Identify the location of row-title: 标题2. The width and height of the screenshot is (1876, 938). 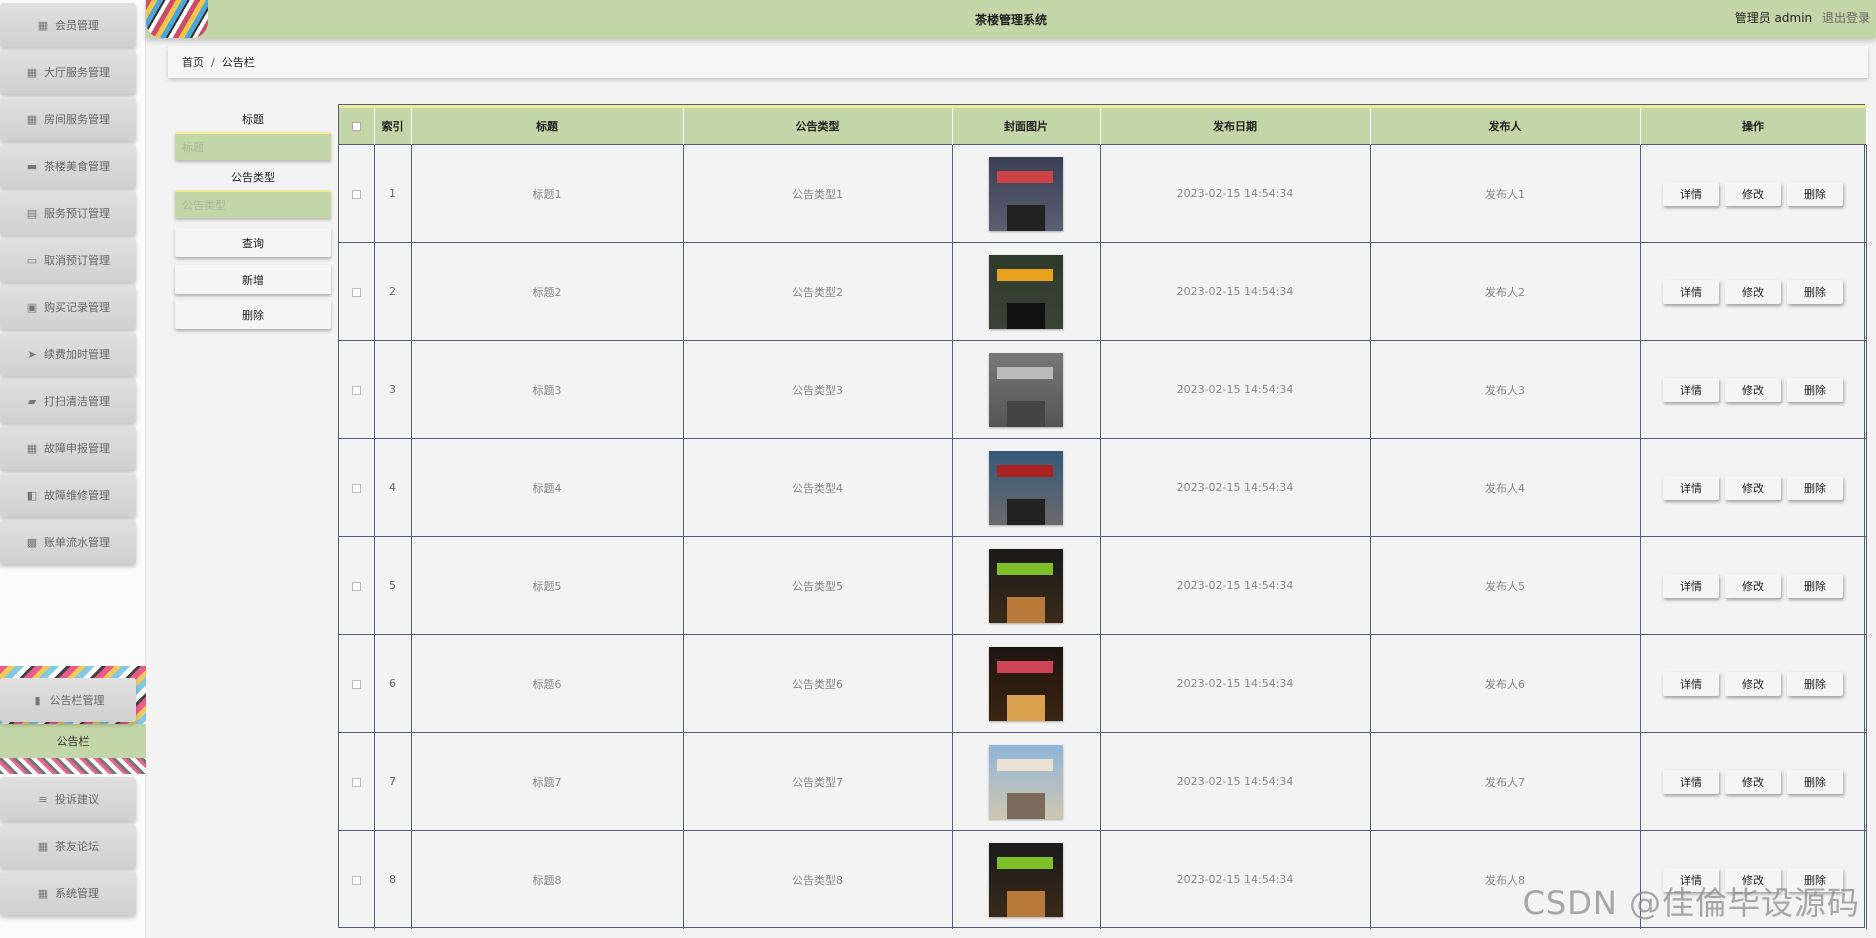
(547, 291).